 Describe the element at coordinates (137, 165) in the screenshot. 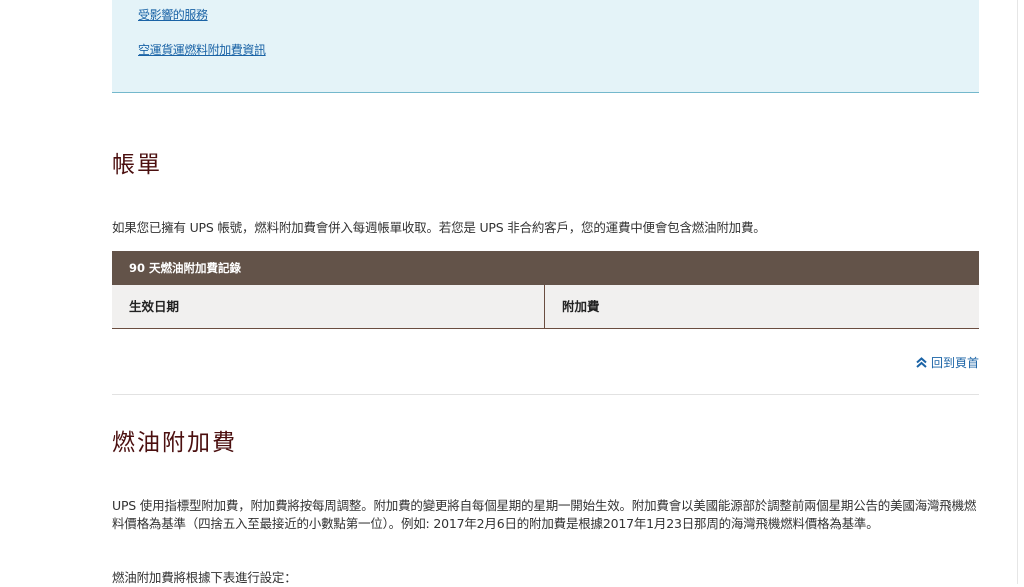

I see `billing-heading: 帳單` at that location.